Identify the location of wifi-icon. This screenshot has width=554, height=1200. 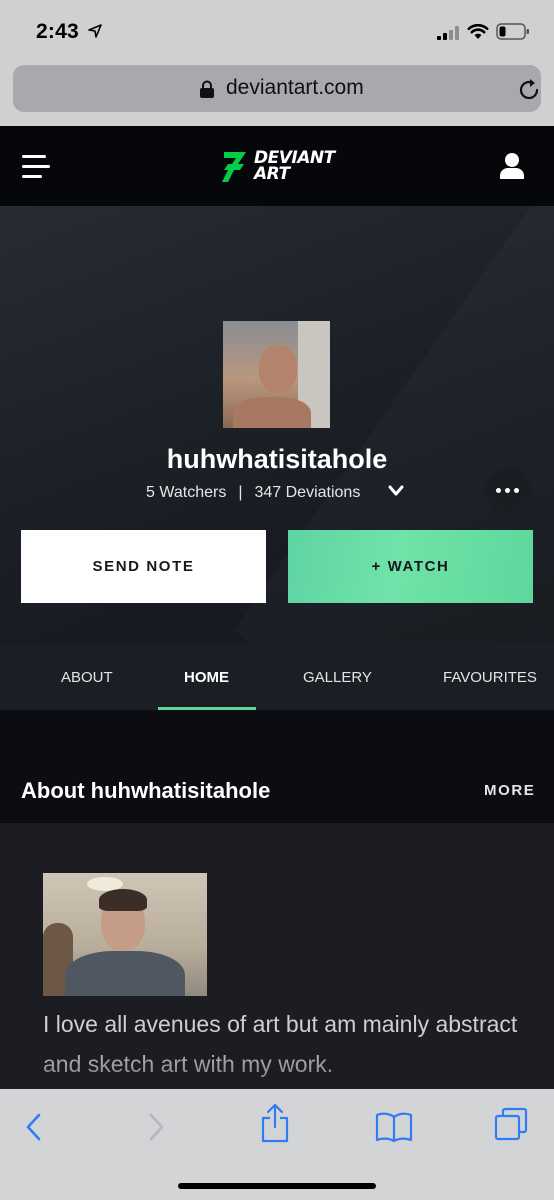
(478, 31).